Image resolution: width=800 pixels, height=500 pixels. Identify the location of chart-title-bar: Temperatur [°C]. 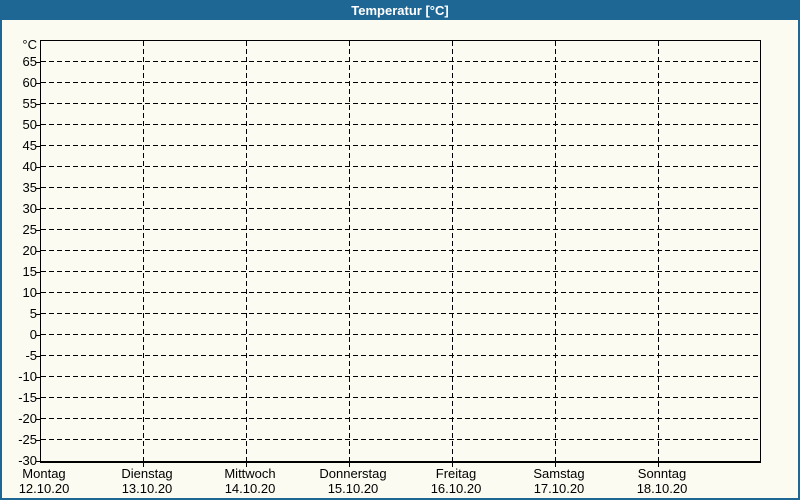
(400, 10).